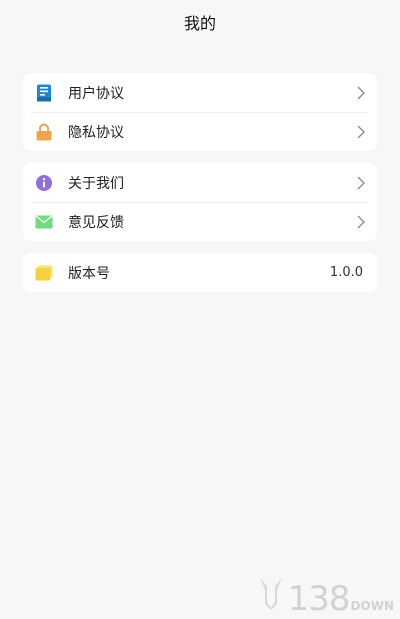 The width and height of the screenshot is (400, 619). Describe the element at coordinates (89, 273) in the screenshot. I see `version-label: 版本号` at that location.